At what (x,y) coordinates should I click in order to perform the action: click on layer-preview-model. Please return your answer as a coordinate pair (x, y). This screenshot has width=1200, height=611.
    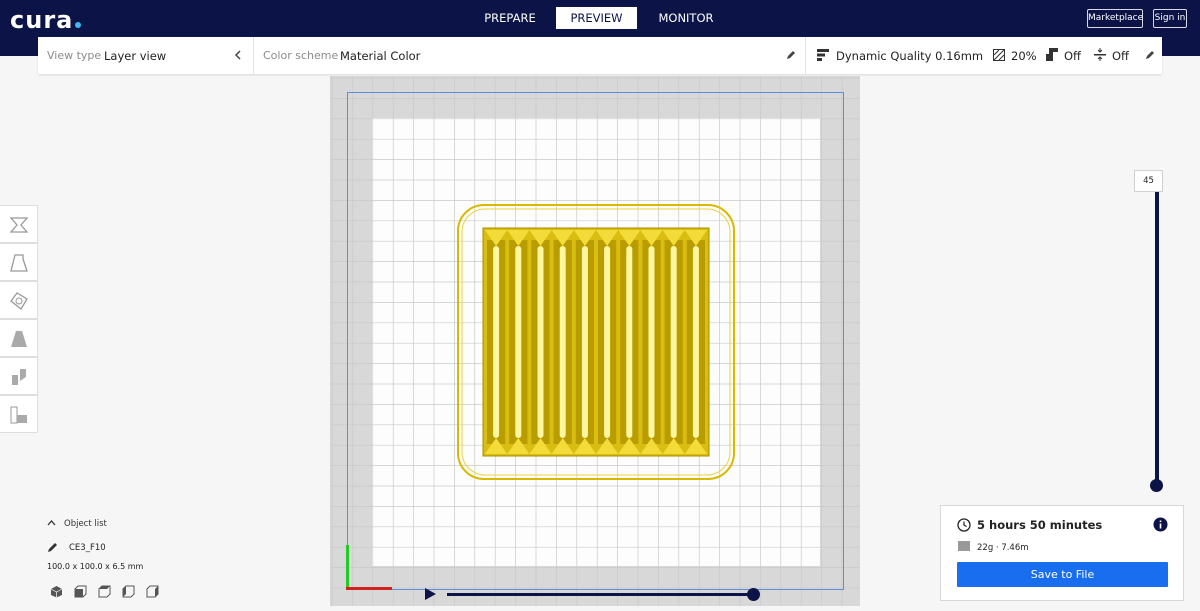
    Looking at the image, I should click on (596, 342).